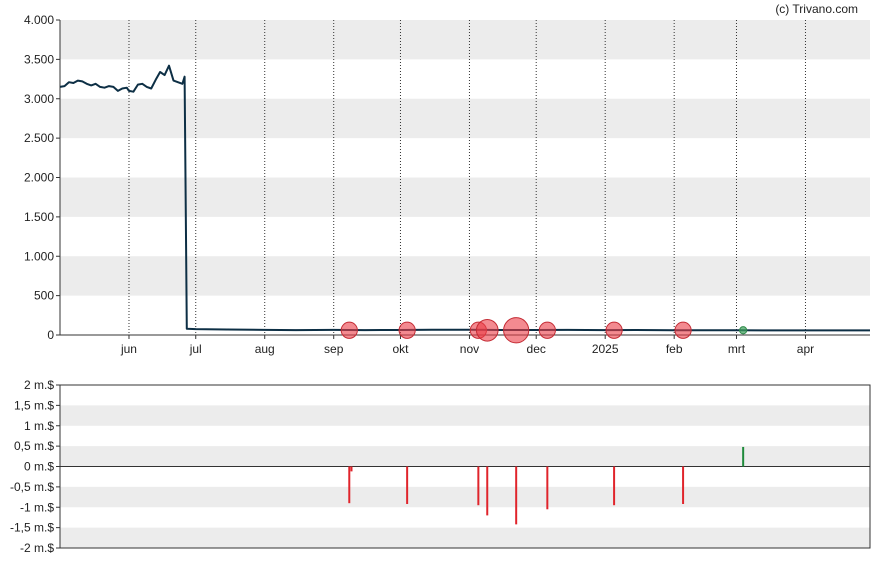 Image resolution: width=888 pixels, height=565 pixels. I want to click on x-tick-label: nov, so click(469, 349).